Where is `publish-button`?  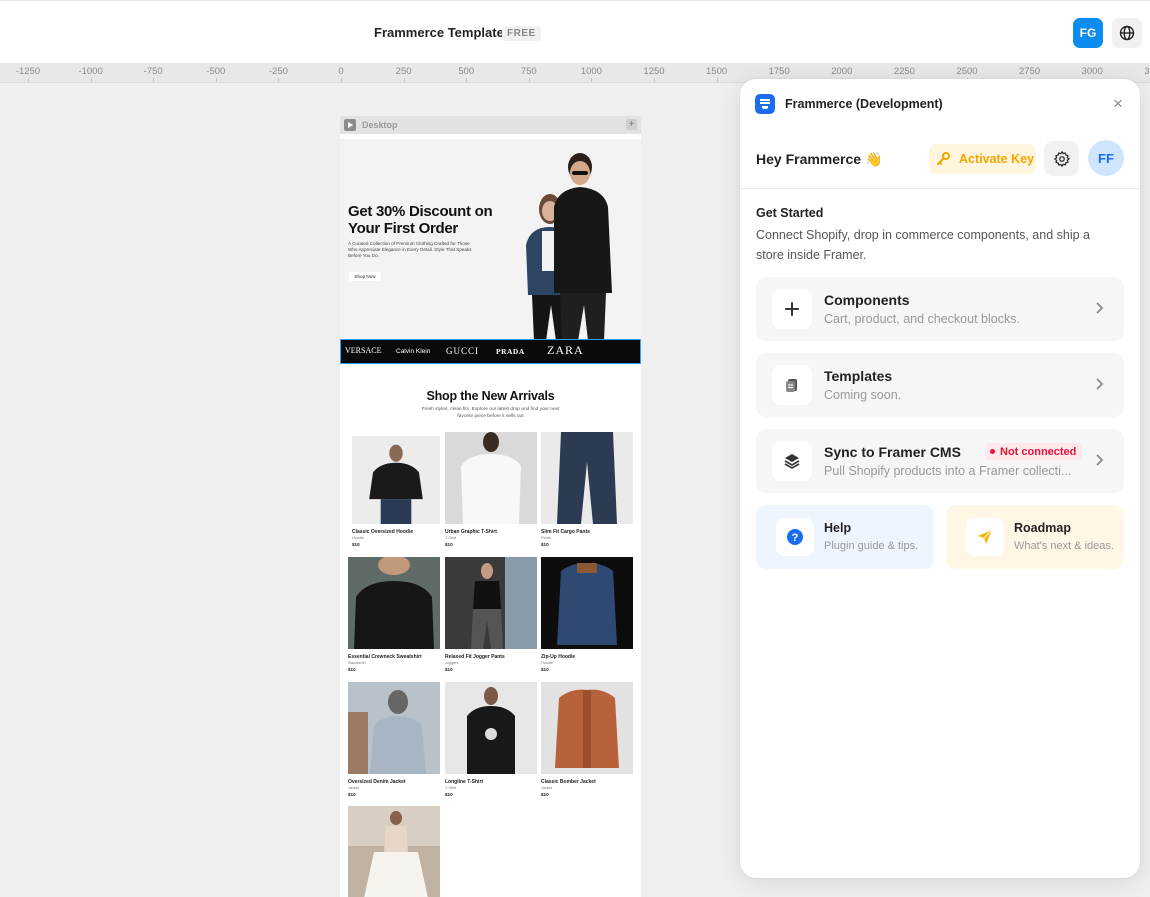 publish-button is located at coordinates (1127, 33).